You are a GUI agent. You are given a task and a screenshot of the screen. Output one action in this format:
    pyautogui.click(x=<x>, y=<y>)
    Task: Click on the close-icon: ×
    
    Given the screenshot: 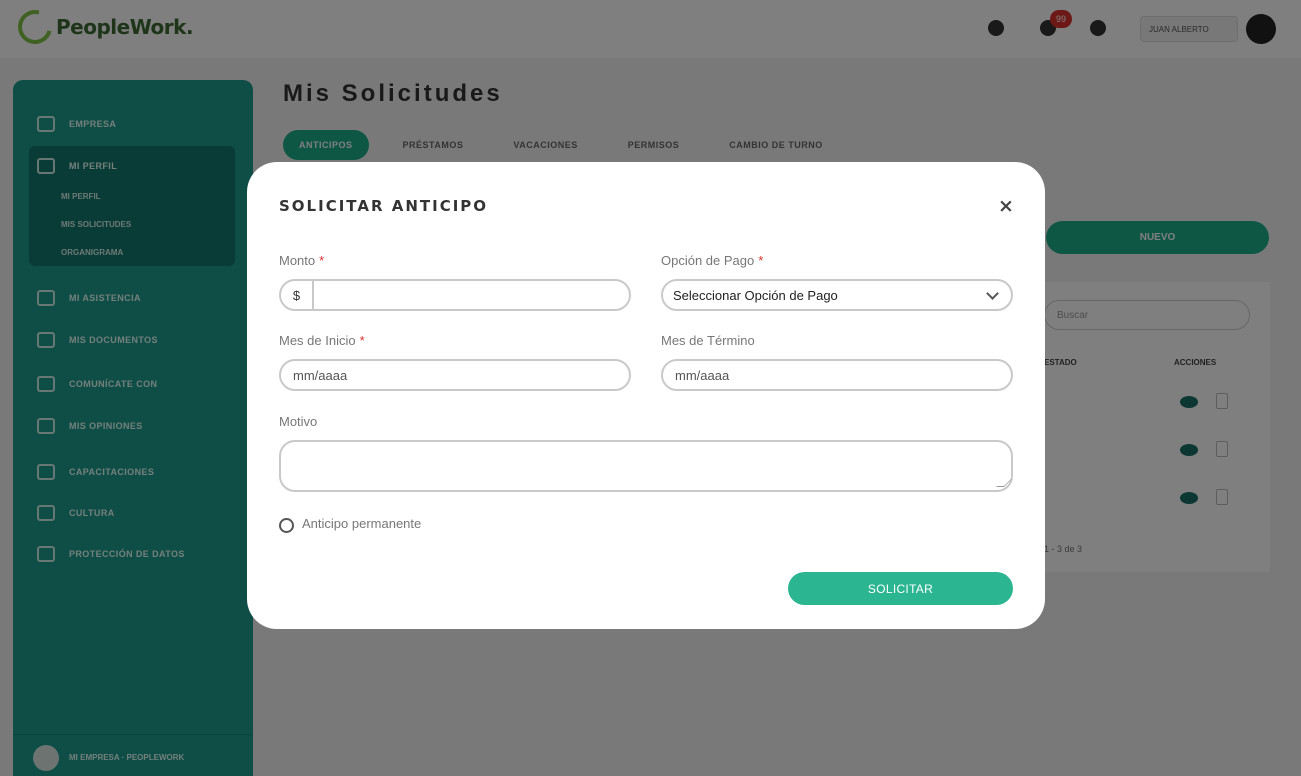 What is the action you would take?
    pyautogui.click(x=1006, y=207)
    